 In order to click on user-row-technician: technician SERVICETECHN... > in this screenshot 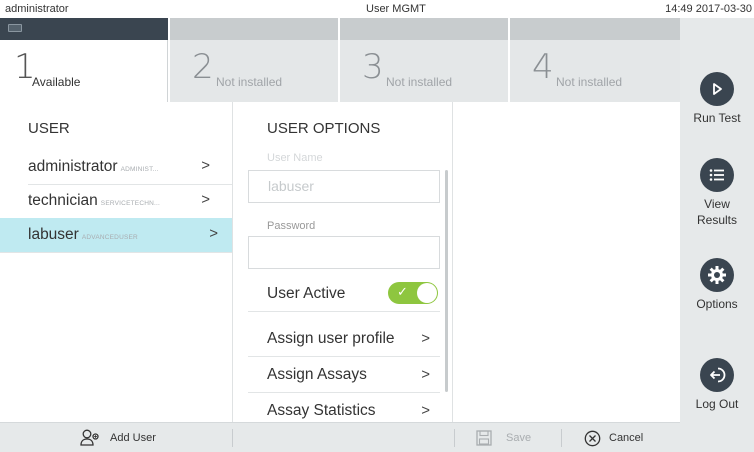, I will do `click(130, 201)`.